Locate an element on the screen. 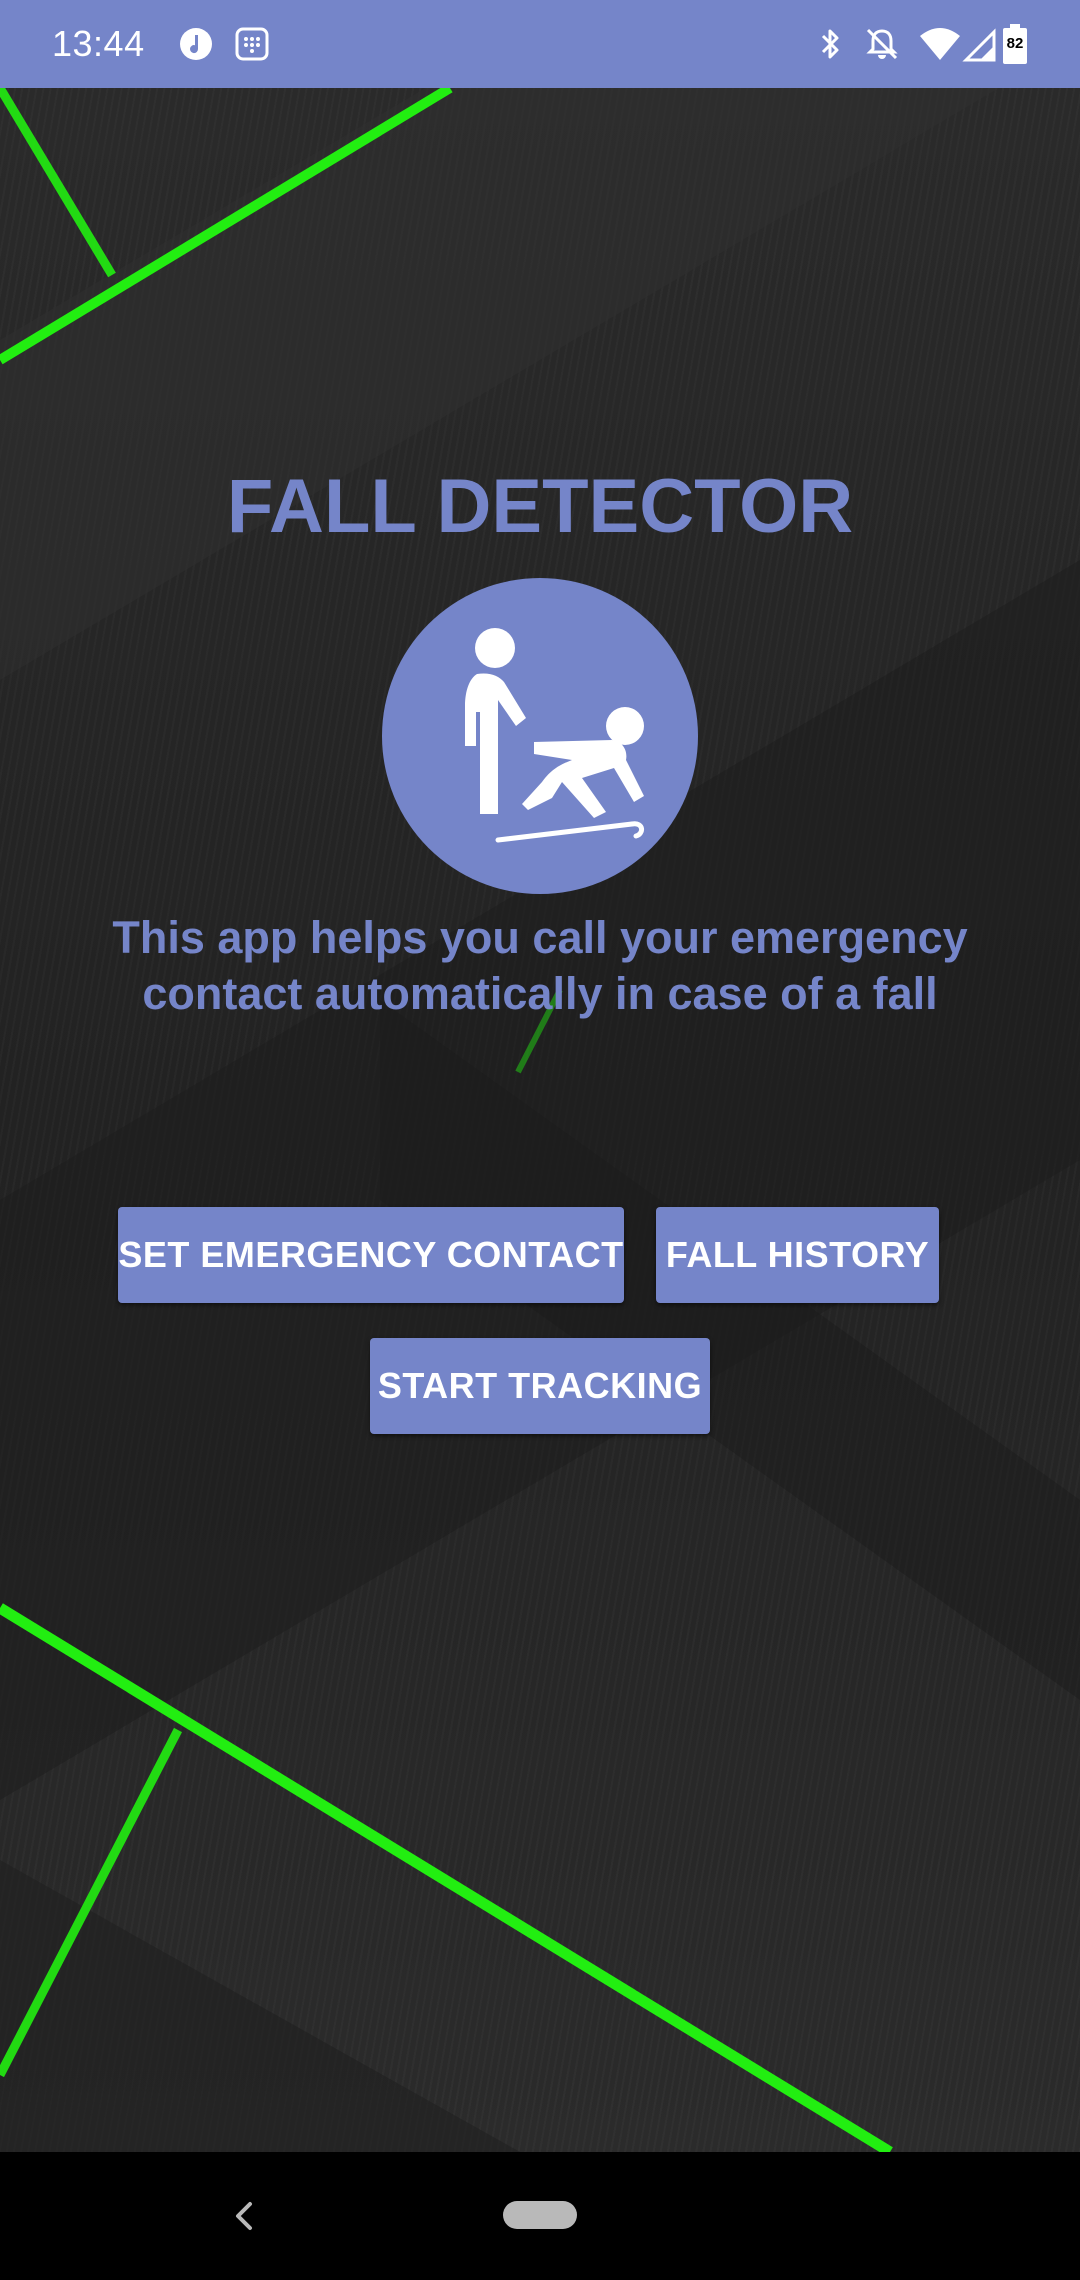 Image resolution: width=1080 pixels, height=2280 pixels. home-pill-icon is located at coordinates (540, 2215).